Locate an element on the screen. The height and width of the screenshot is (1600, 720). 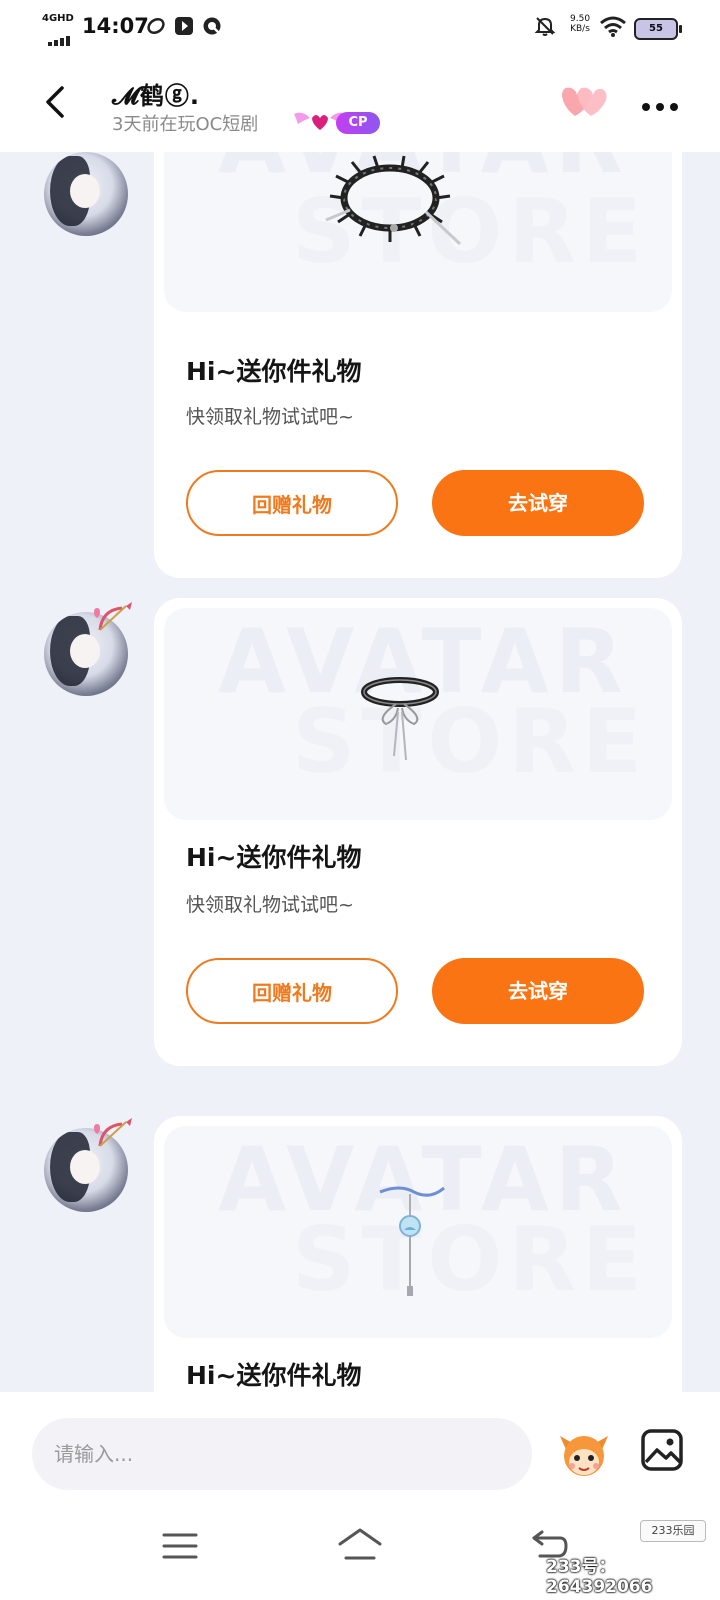
avatar is located at coordinates (86, 194).